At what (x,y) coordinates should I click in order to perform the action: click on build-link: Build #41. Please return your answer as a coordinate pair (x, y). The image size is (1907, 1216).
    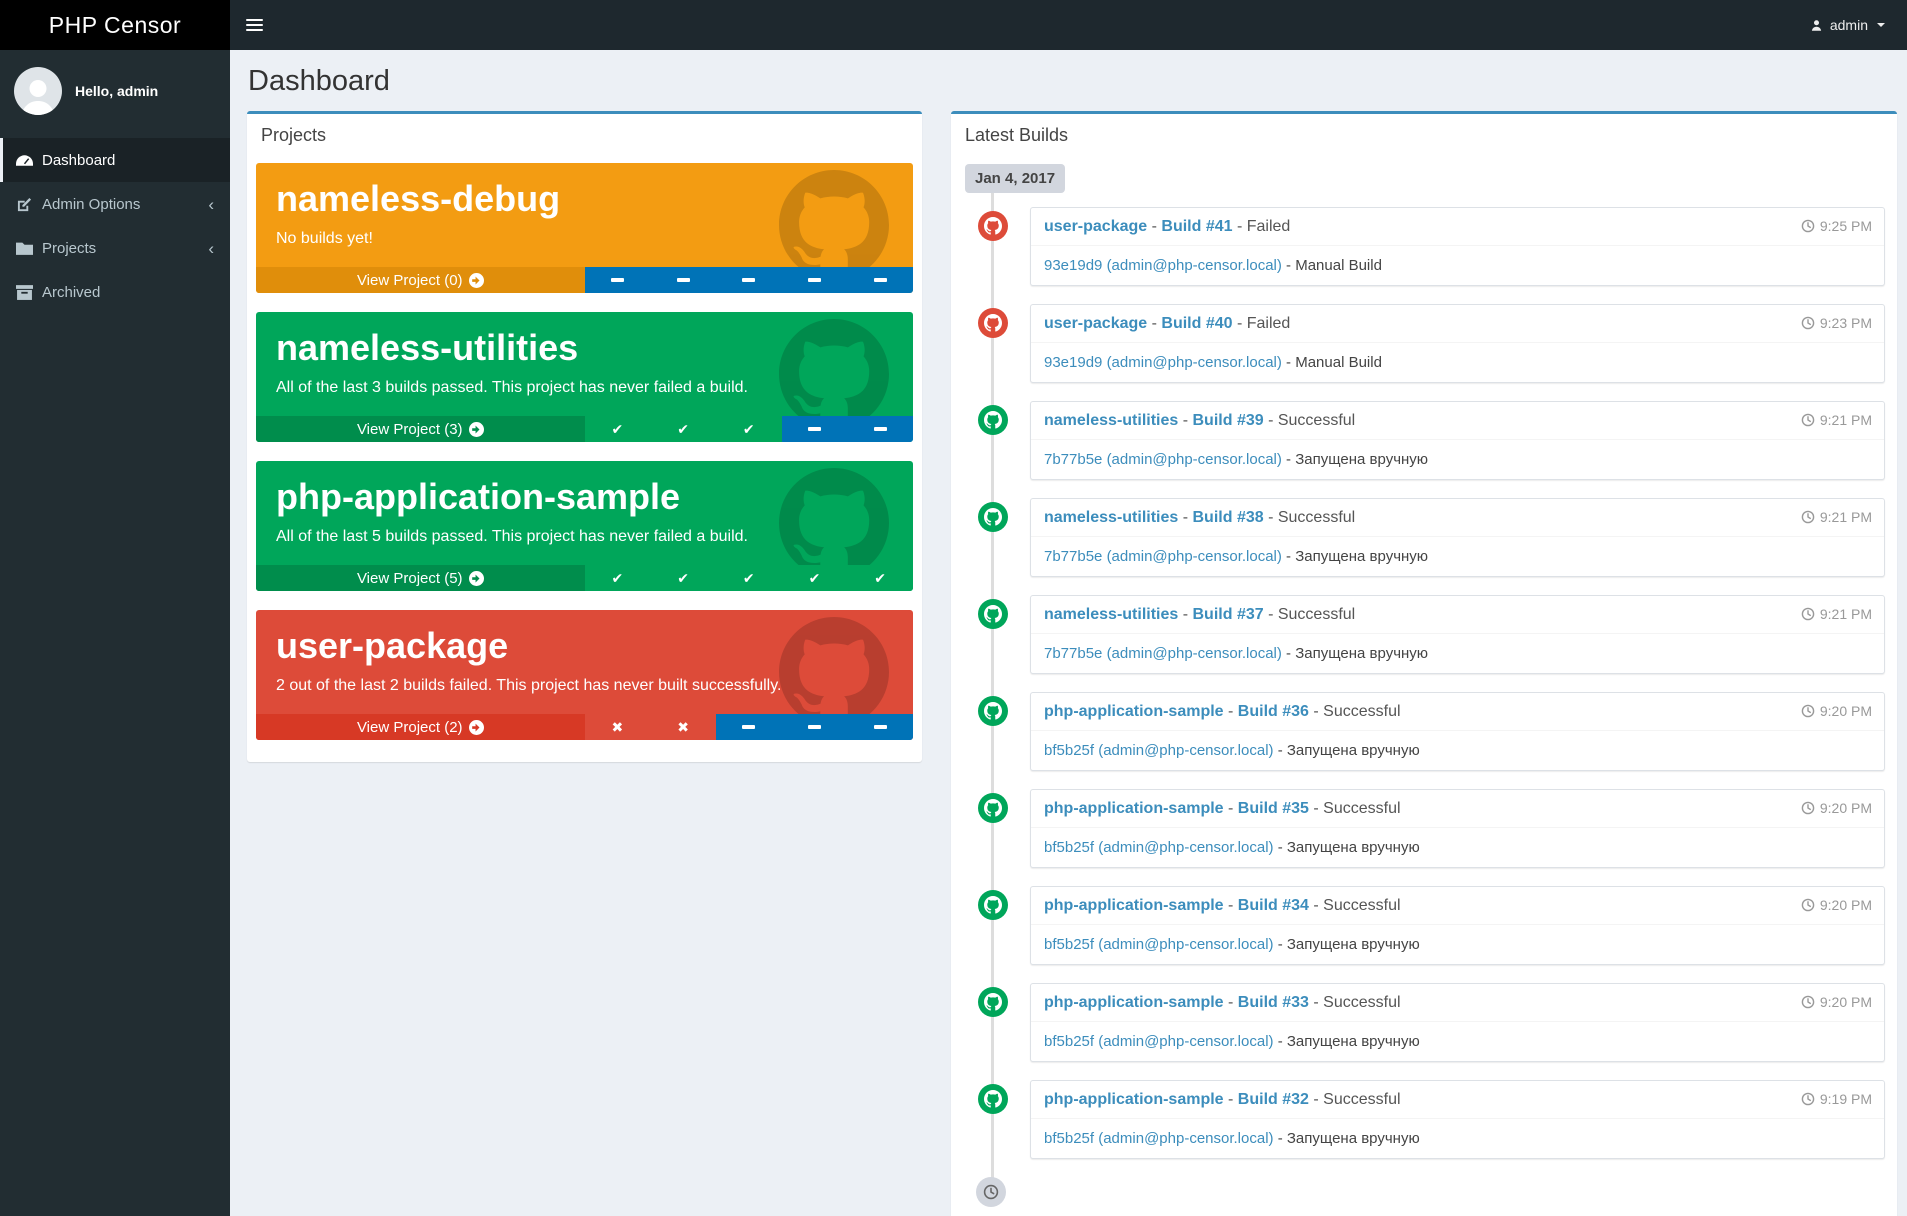
    Looking at the image, I should click on (1196, 226).